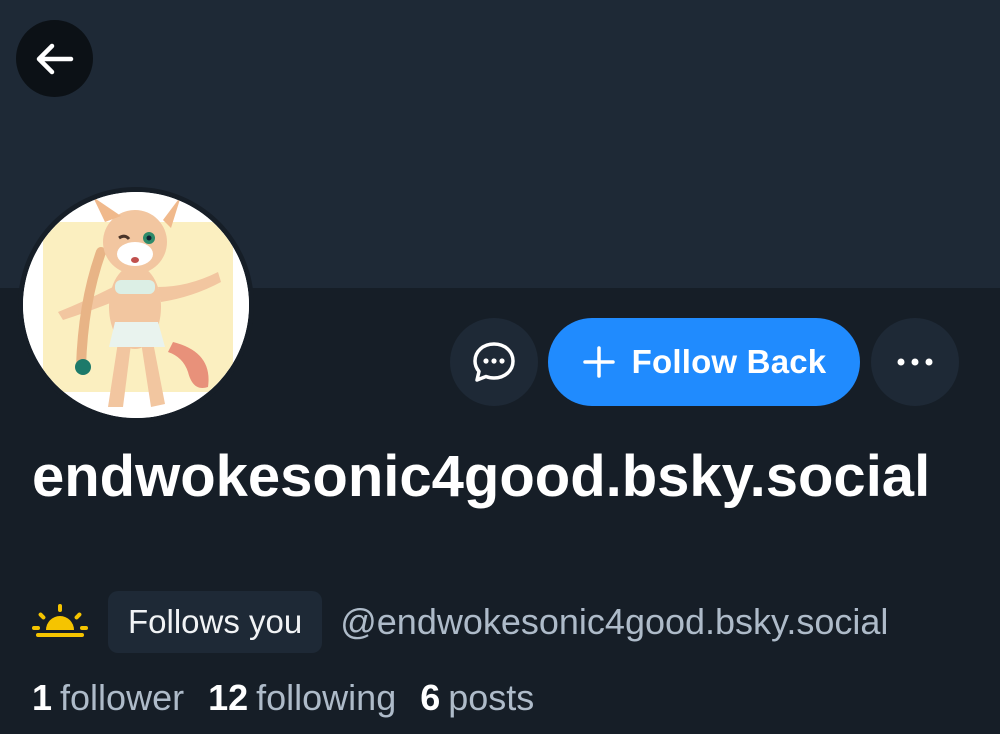 This screenshot has width=1000, height=734. Describe the element at coordinates (122, 697) in the screenshot. I see `followers-label: follower` at that location.